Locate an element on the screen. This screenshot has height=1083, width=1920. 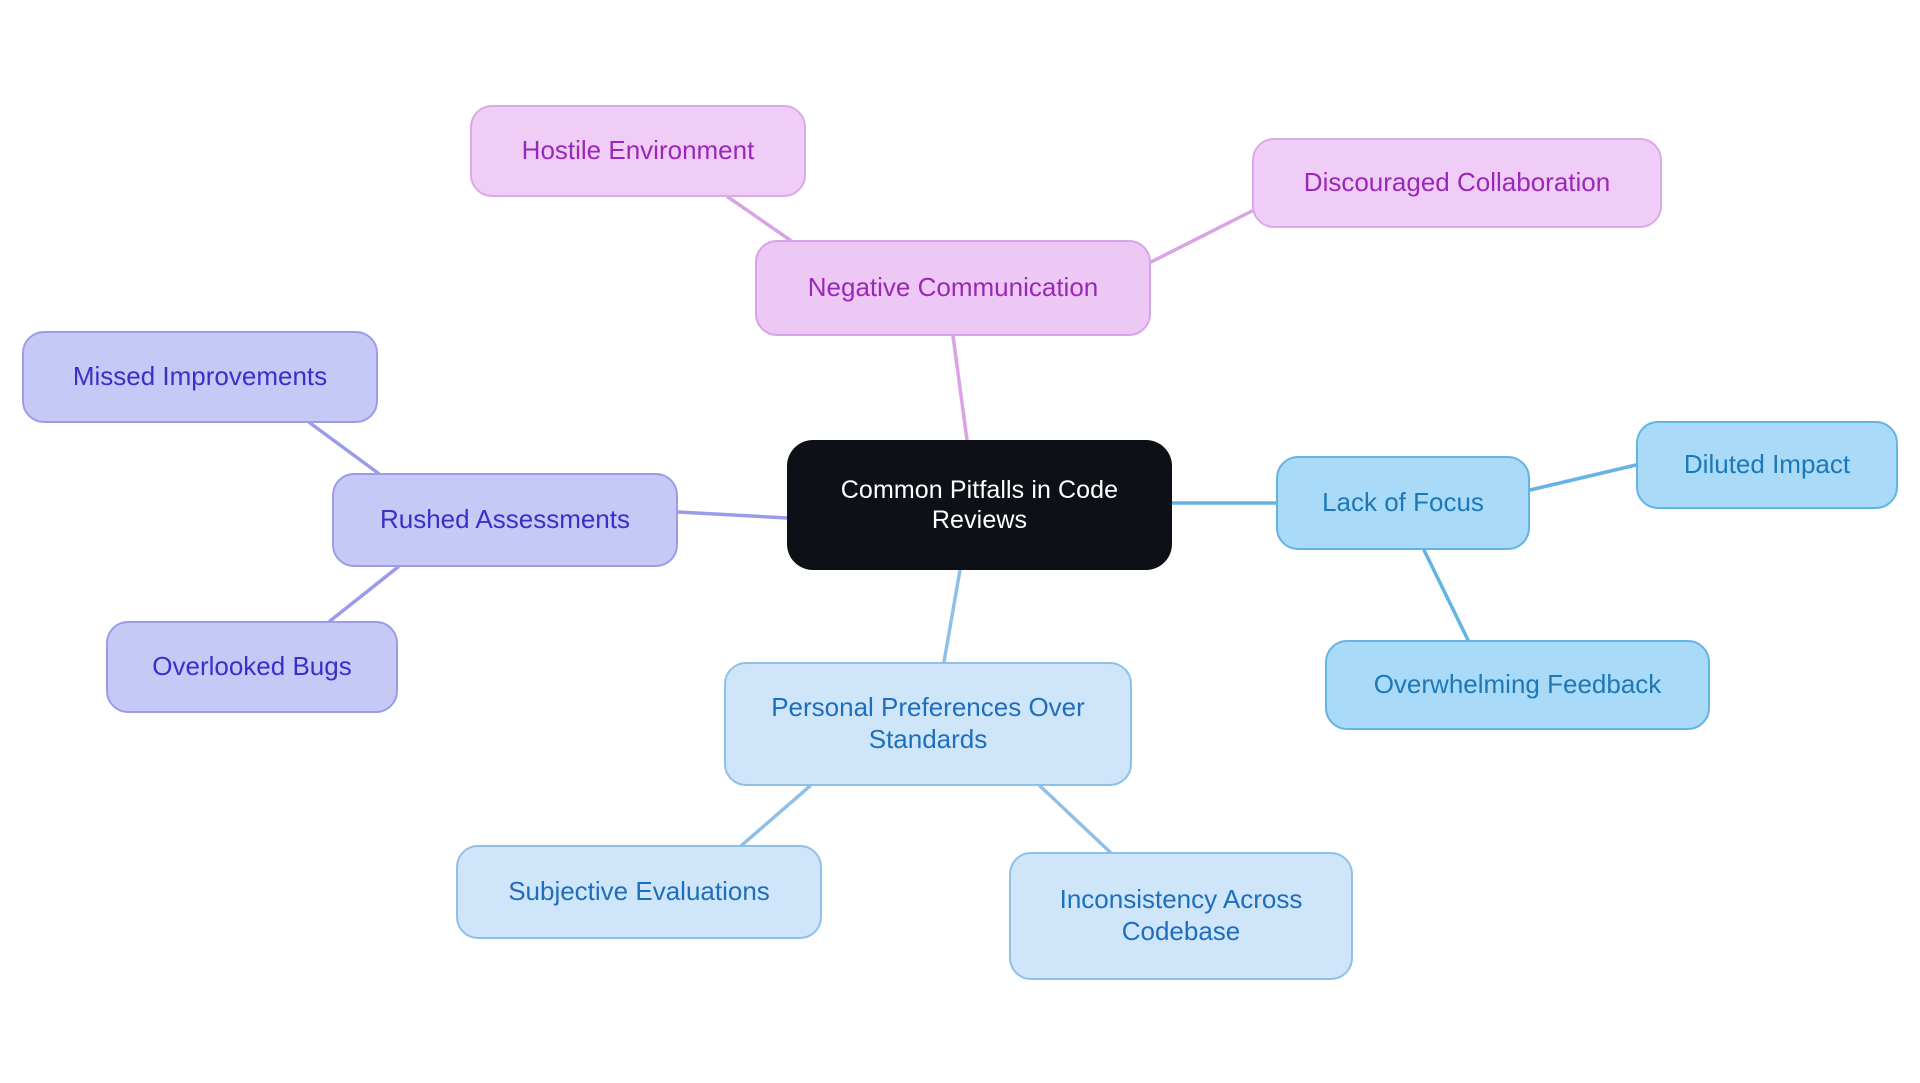
edge-lack-diluted is located at coordinates (1583, 477).